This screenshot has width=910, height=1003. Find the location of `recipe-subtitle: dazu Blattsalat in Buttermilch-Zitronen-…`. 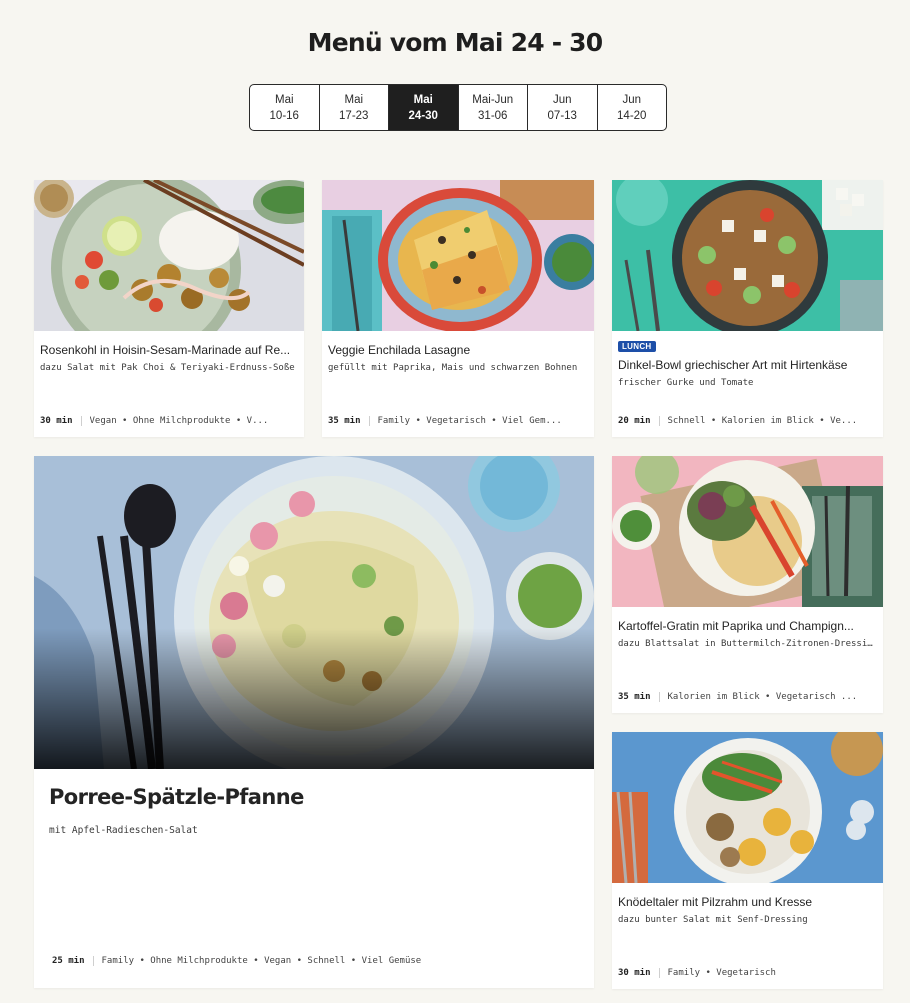

recipe-subtitle: dazu Blattsalat in Buttermilch-Zitronen-… is located at coordinates (747, 644).